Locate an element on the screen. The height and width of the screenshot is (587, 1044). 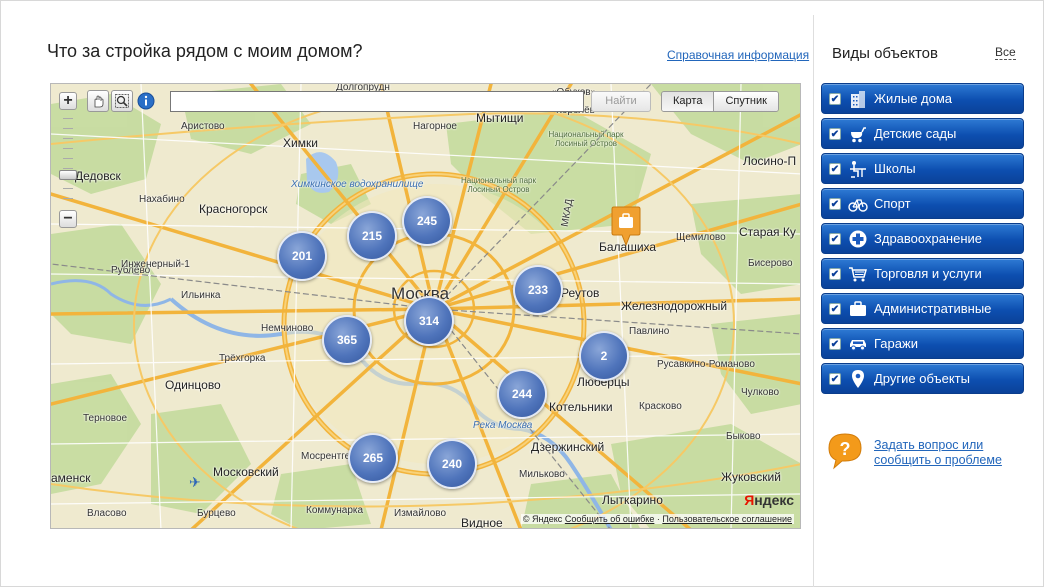
cluster-marker: 244 is located at coordinates (522, 394).